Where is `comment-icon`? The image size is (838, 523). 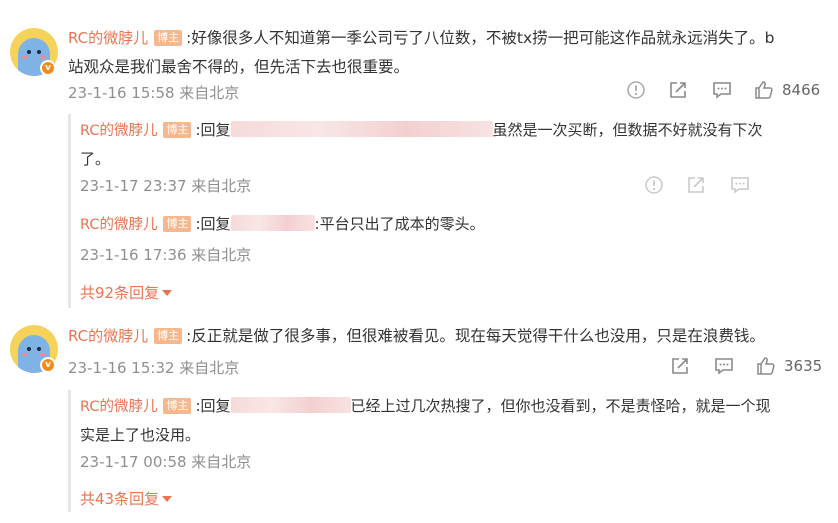 comment-icon is located at coordinates (724, 366).